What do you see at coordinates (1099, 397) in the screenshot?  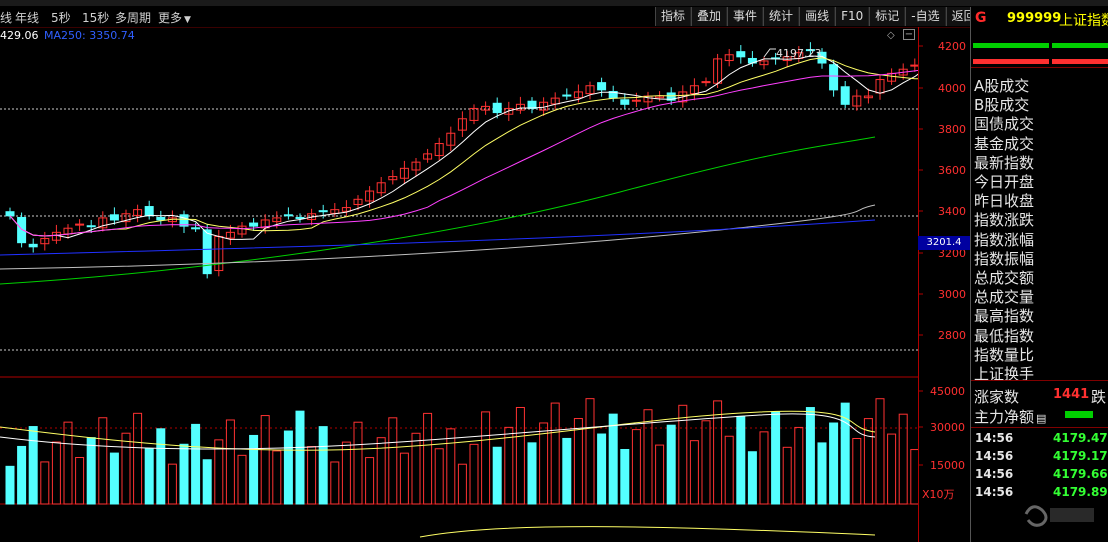 I see `fall-count-label: 跌` at bounding box center [1099, 397].